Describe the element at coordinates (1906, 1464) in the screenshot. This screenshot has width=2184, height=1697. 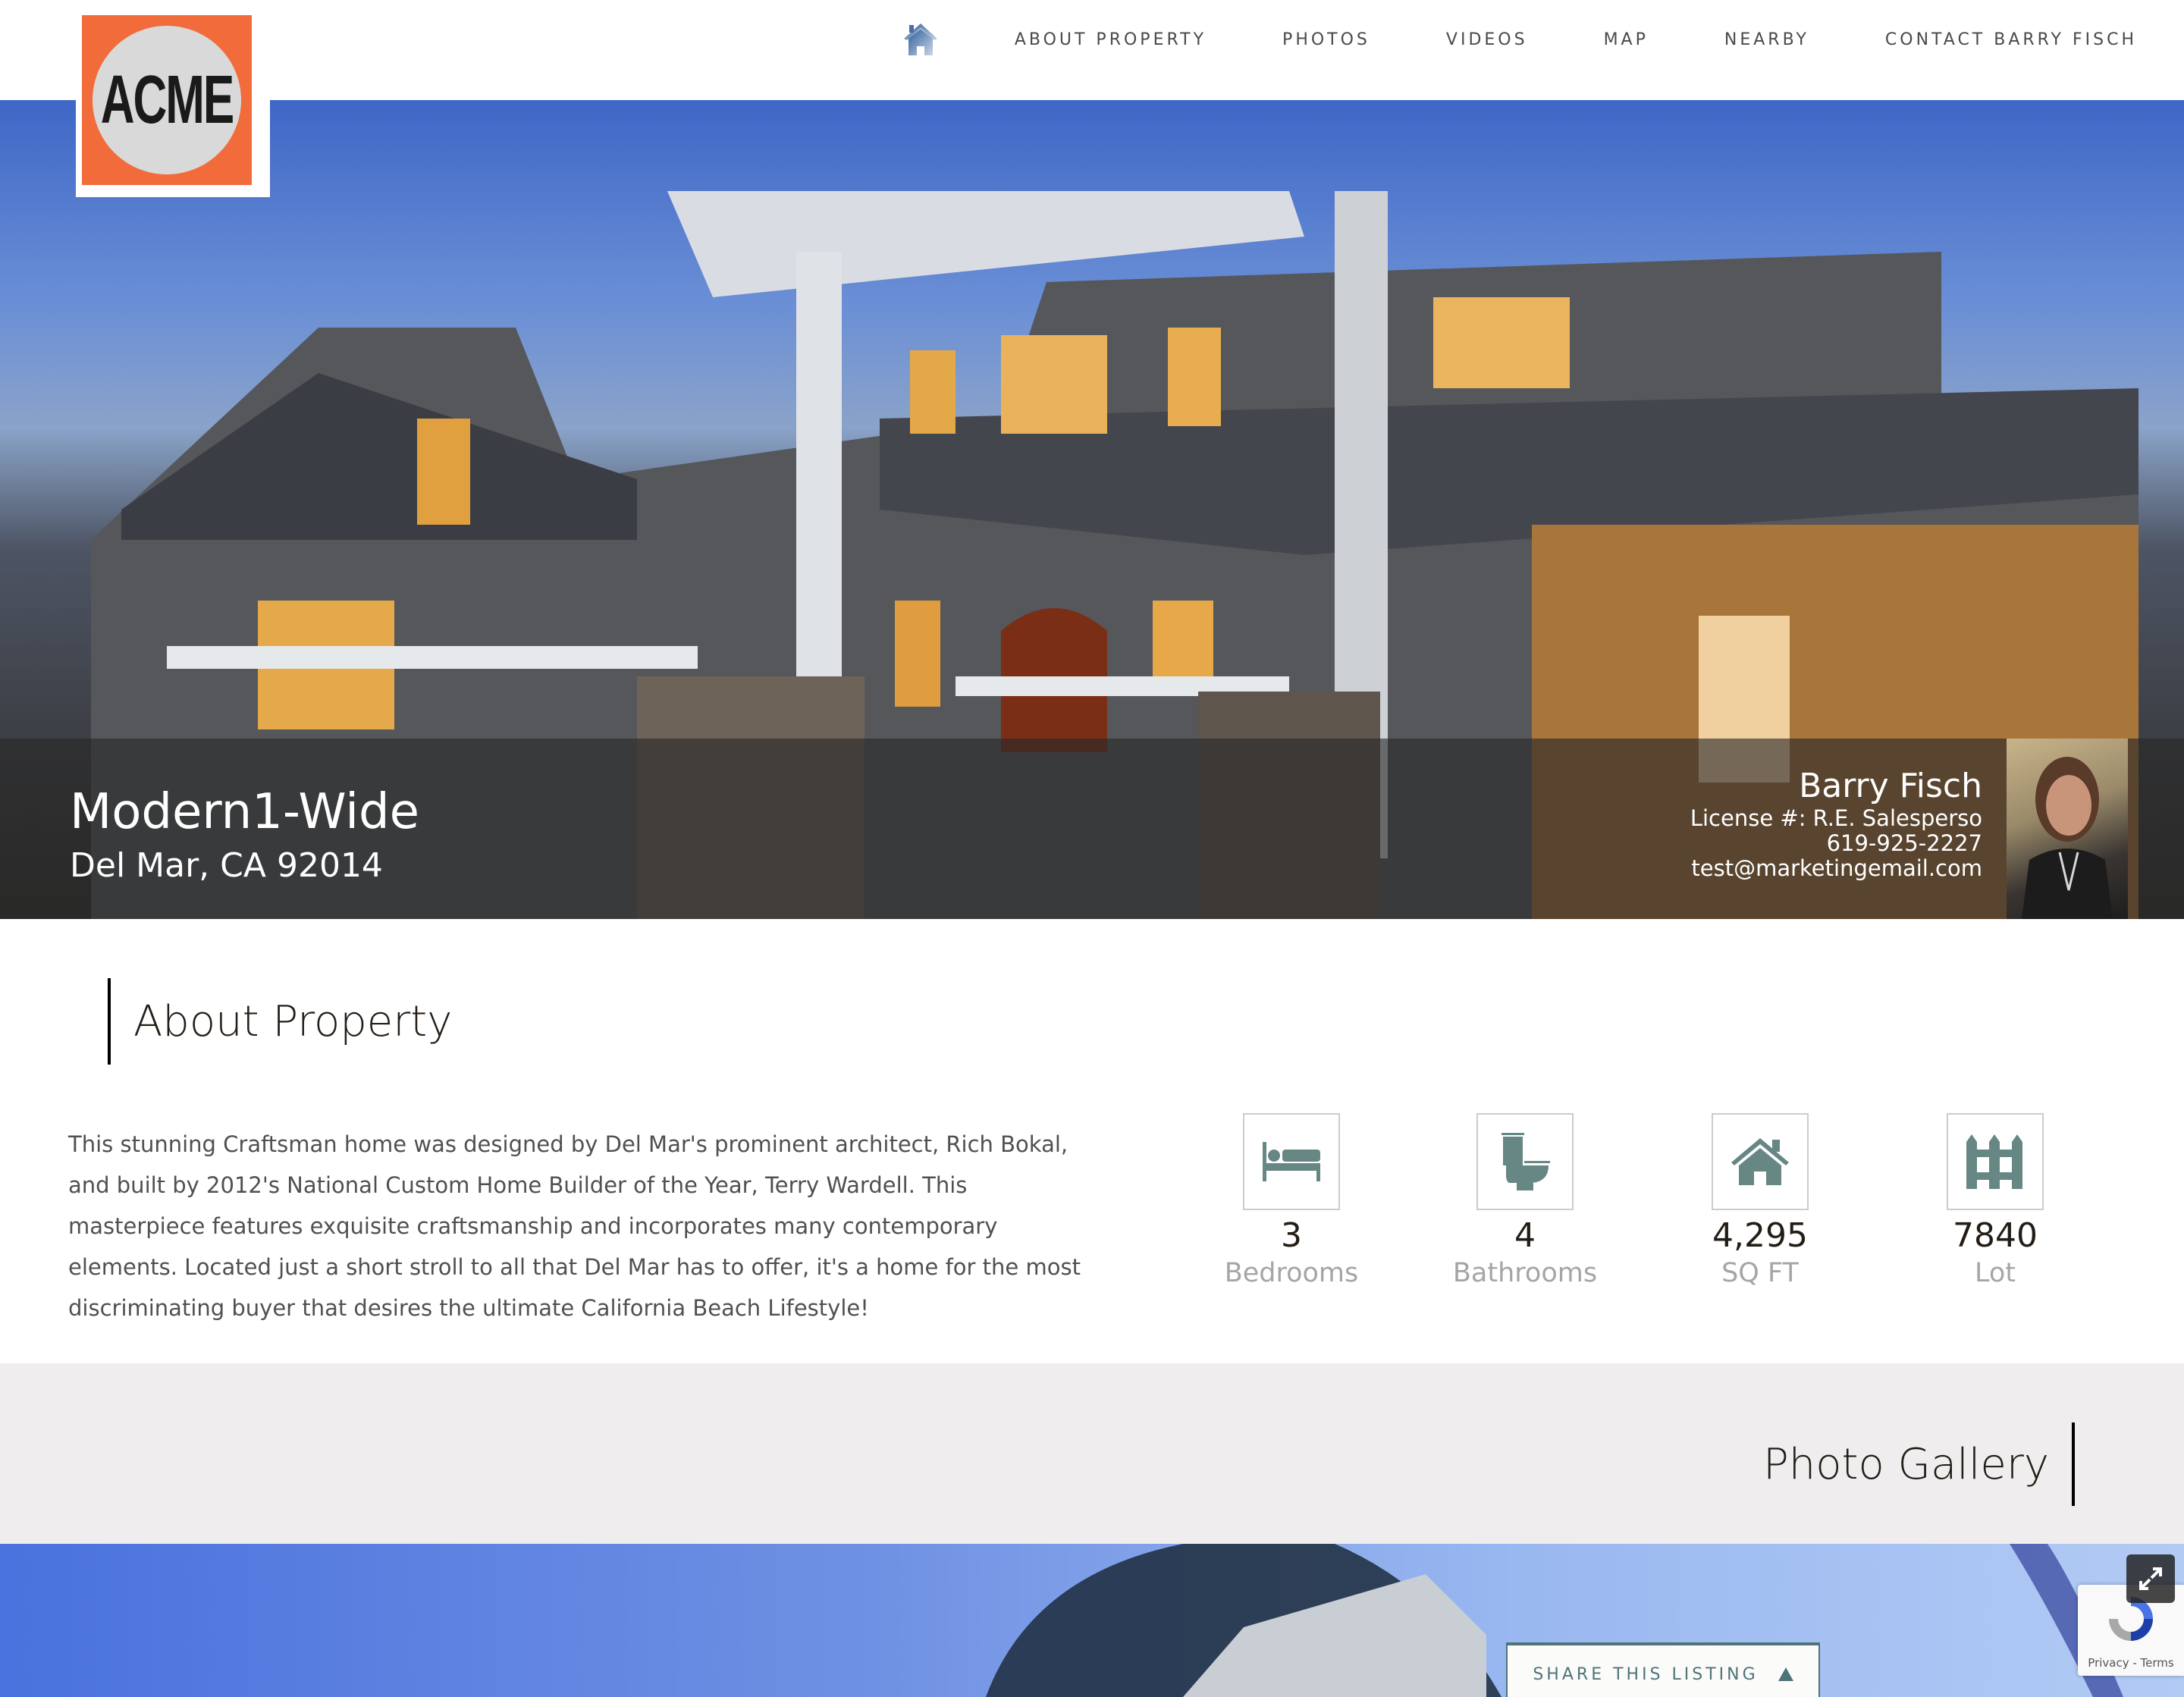
I see `gallery-title: Photo Gallery` at that location.